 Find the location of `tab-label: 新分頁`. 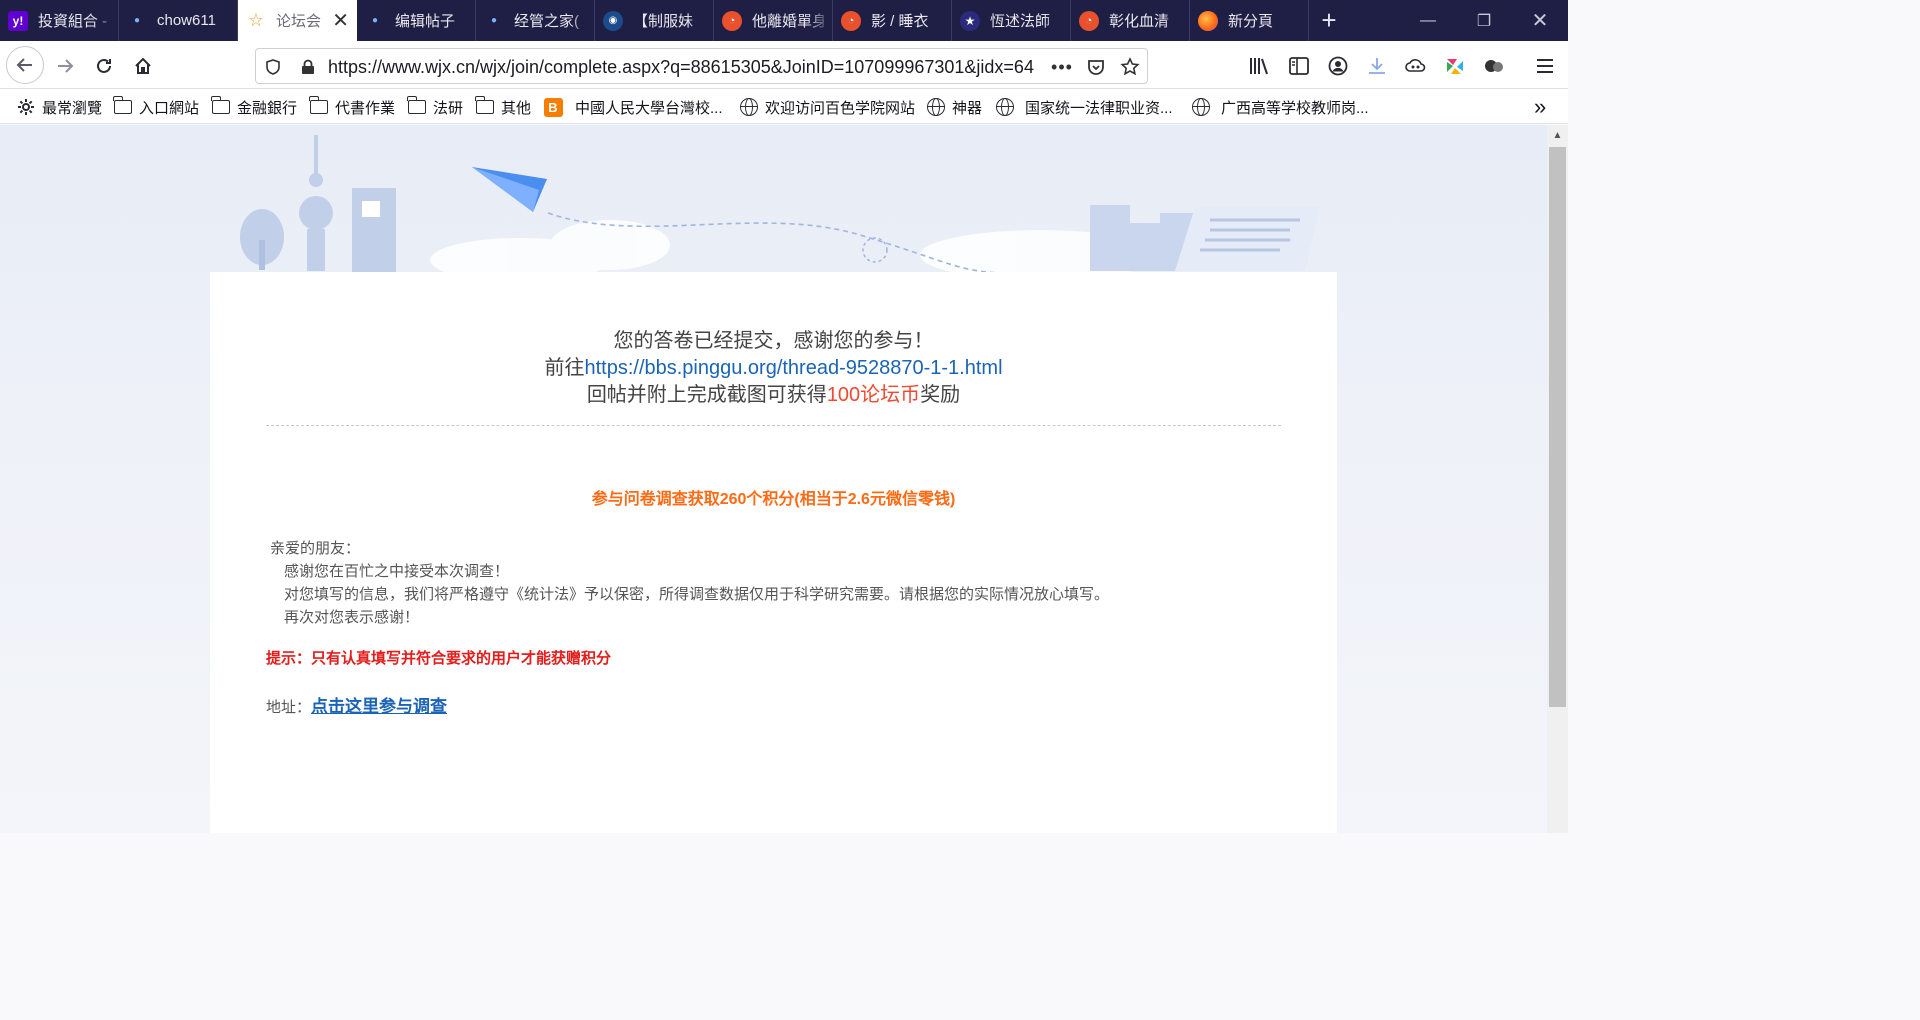

tab-label: 新分頁 is located at coordinates (1251, 21).